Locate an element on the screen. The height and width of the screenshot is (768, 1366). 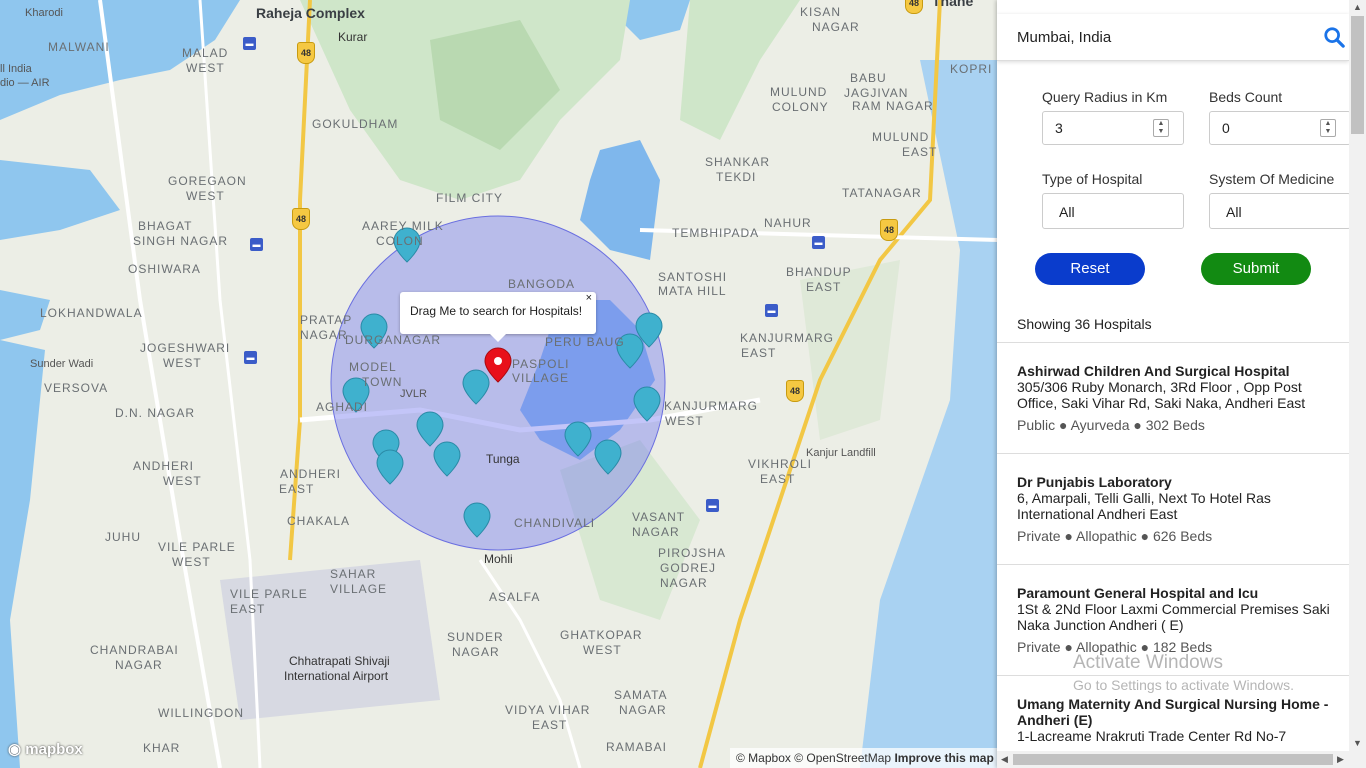
map-place-label: Raheja Complex is located at coordinates (310, 13).